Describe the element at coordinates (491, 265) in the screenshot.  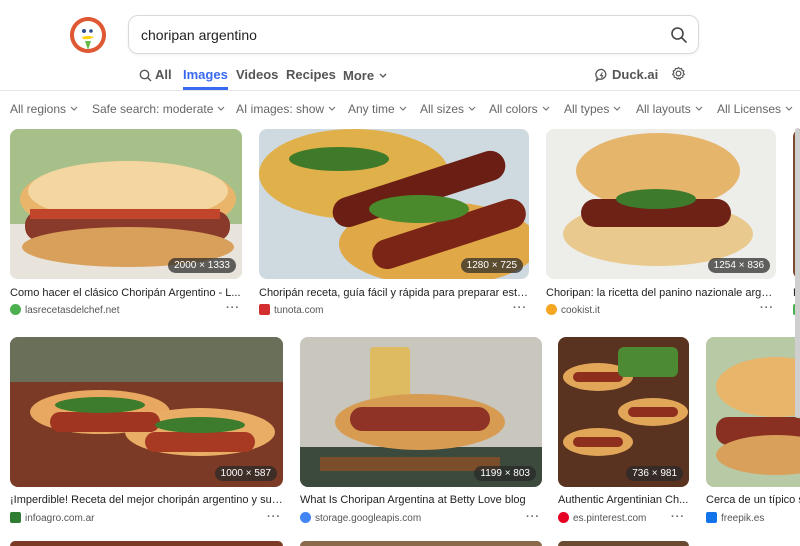
I see `image-dimensions: 1280 × 725` at that location.